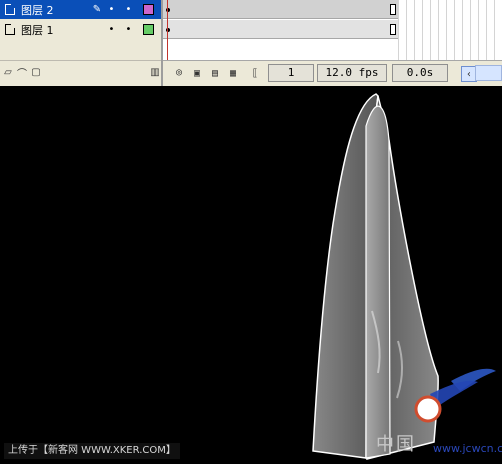  What do you see at coordinates (155, 72) in the screenshot?
I see `trash-icon: ▥` at bounding box center [155, 72].